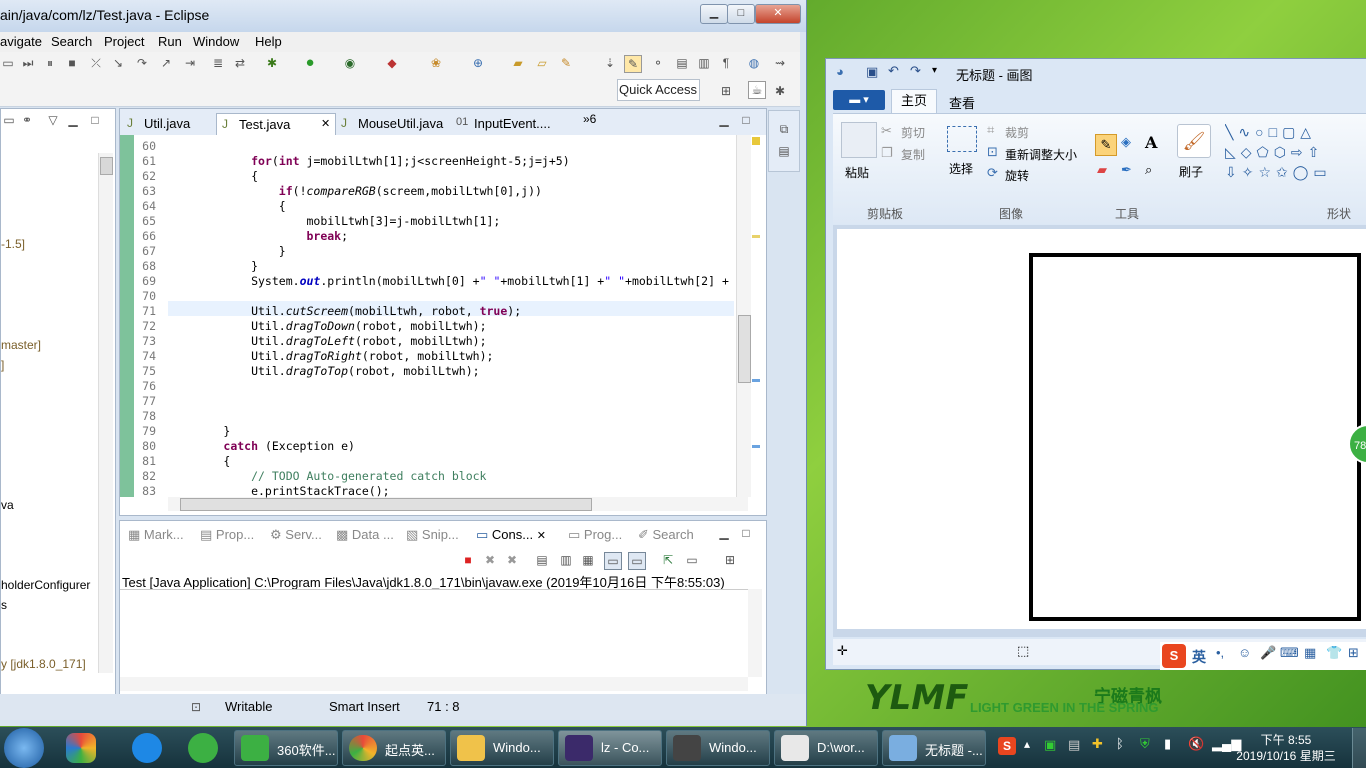 This screenshot has width=1366, height=768. Describe the element at coordinates (992, 173) in the screenshot. I see `rotate-icon: ⟳` at that location.